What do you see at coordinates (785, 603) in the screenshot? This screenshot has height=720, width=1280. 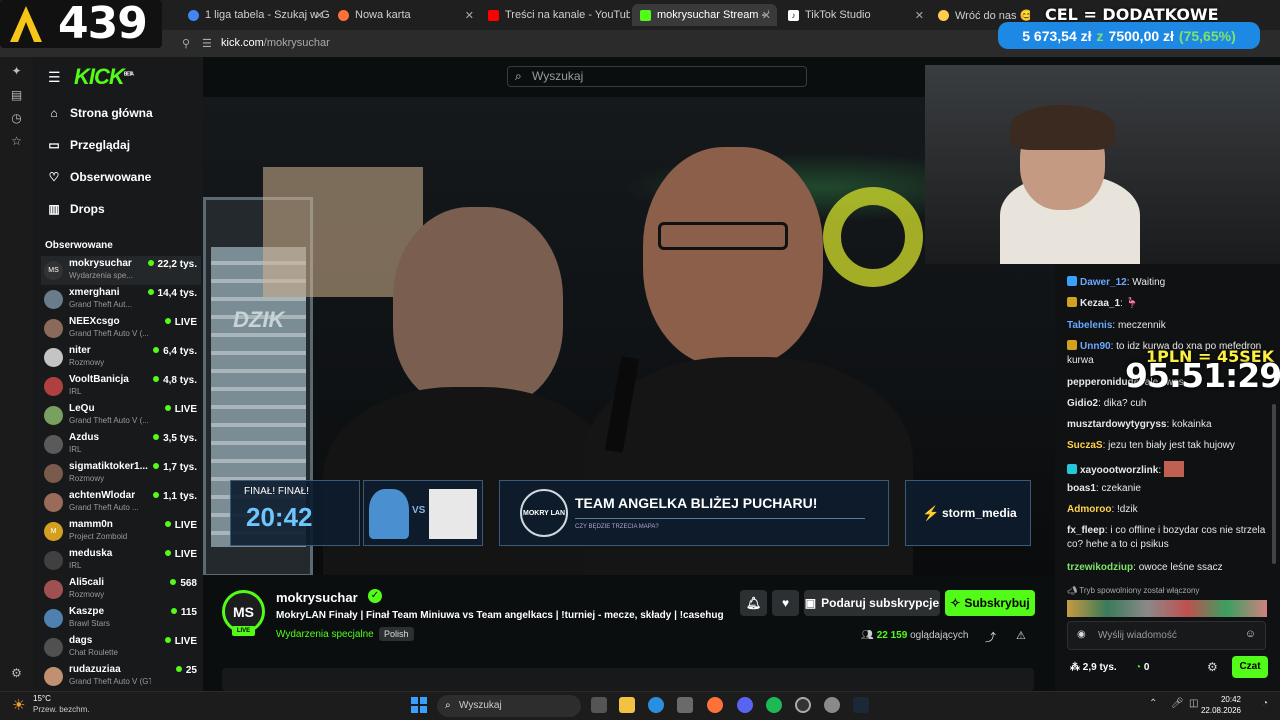 I see `follow-button: ♥` at bounding box center [785, 603].